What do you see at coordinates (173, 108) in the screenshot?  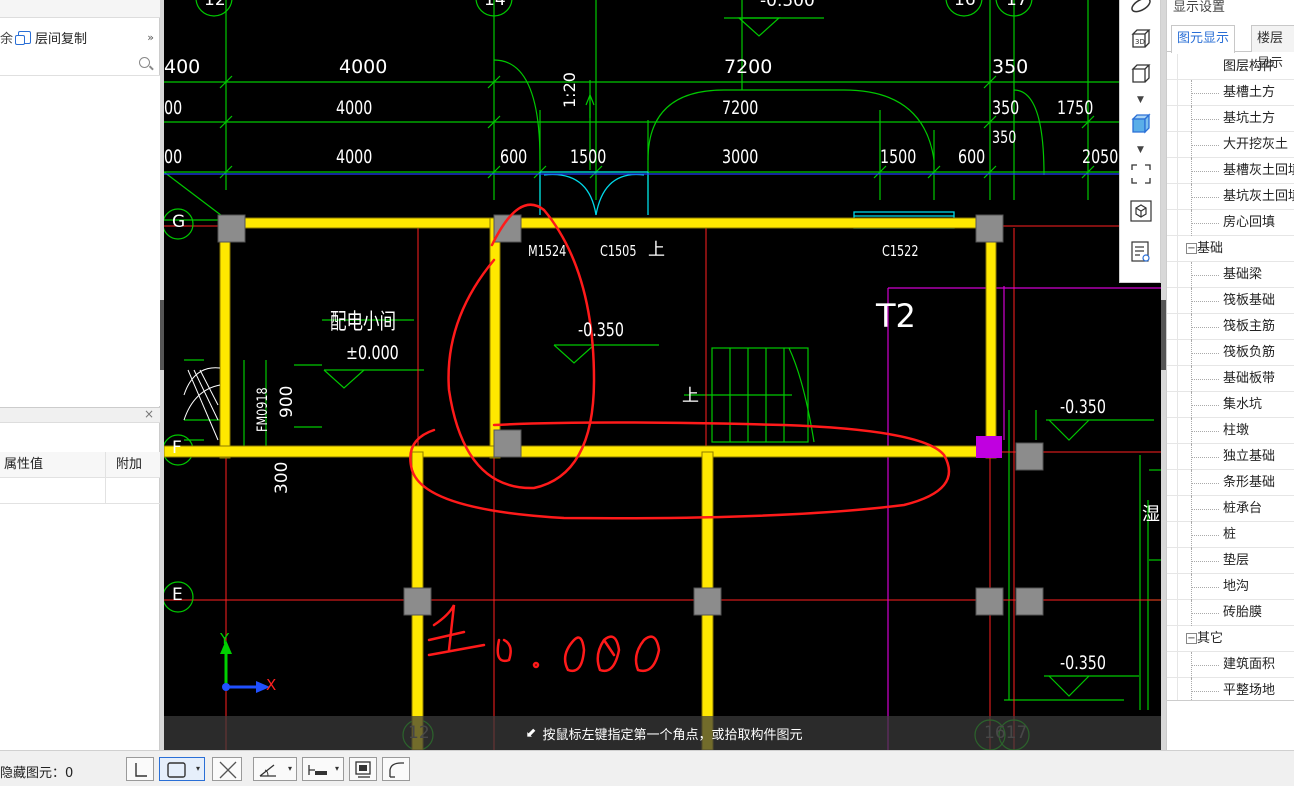 I see `dim-text-00: 00` at bounding box center [173, 108].